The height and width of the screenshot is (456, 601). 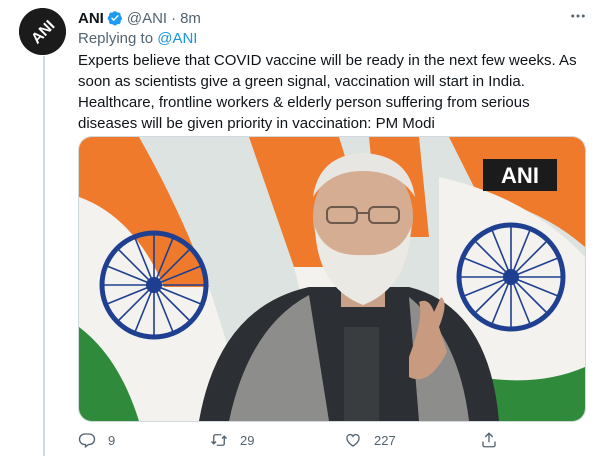 I want to click on replying-to-label: Replying to, so click(x=116, y=38).